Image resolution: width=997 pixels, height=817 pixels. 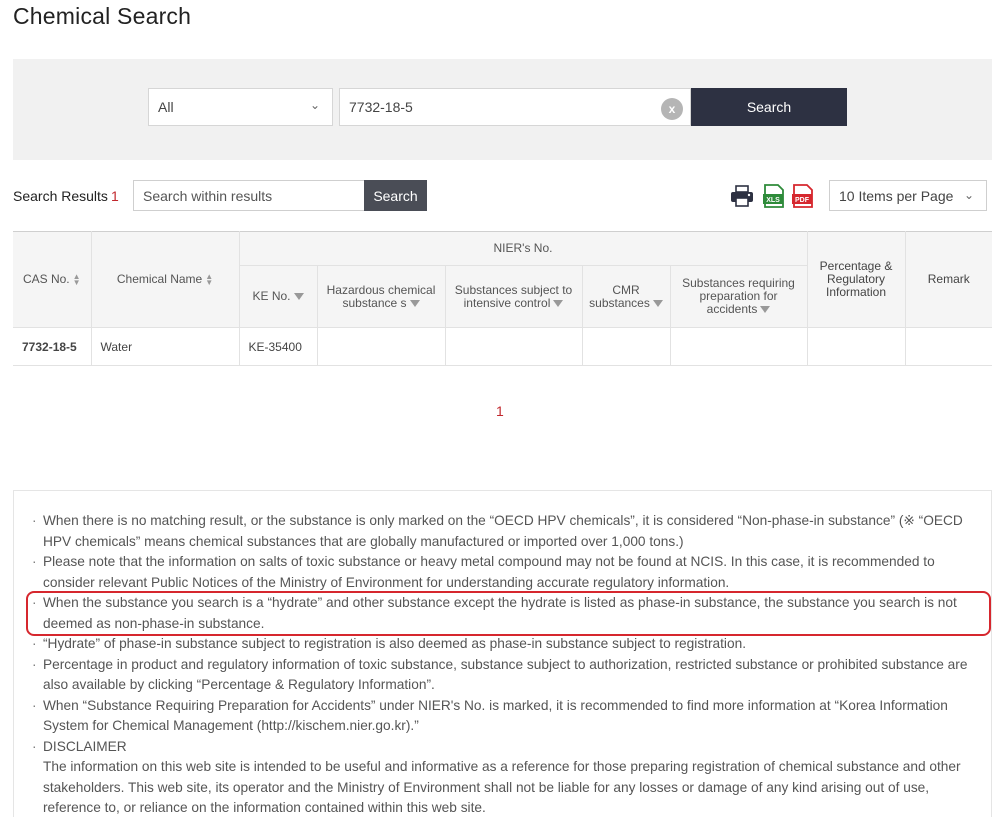 I want to click on search-results-text: Search Results, so click(x=60, y=196).